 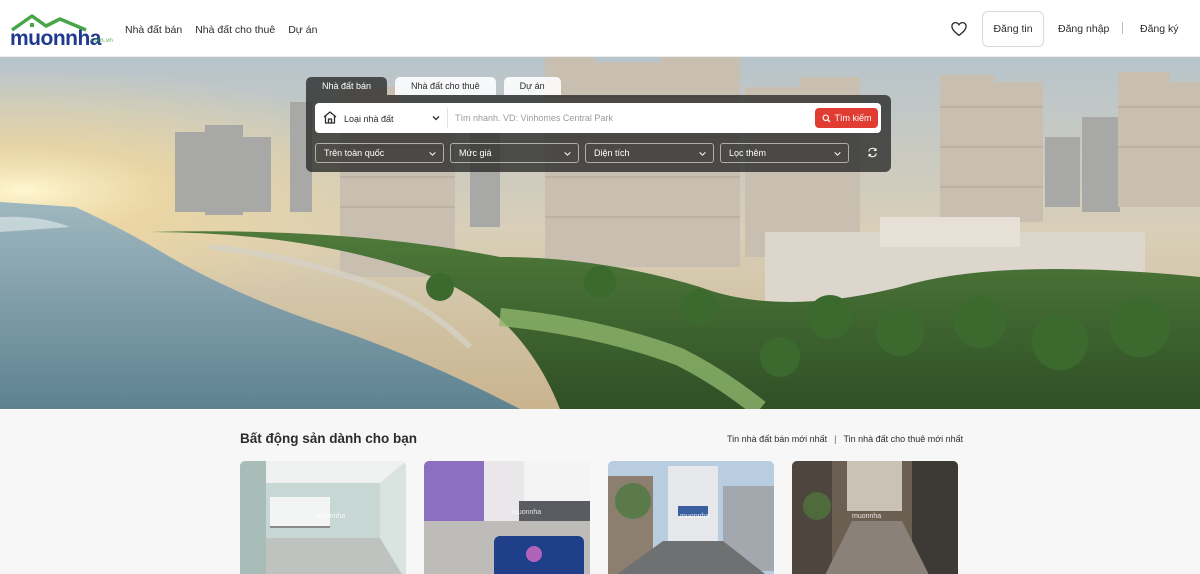 What do you see at coordinates (235, 30) in the screenshot?
I see `nav-item-rent: Nhà đất cho thuê` at bounding box center [235, 30].